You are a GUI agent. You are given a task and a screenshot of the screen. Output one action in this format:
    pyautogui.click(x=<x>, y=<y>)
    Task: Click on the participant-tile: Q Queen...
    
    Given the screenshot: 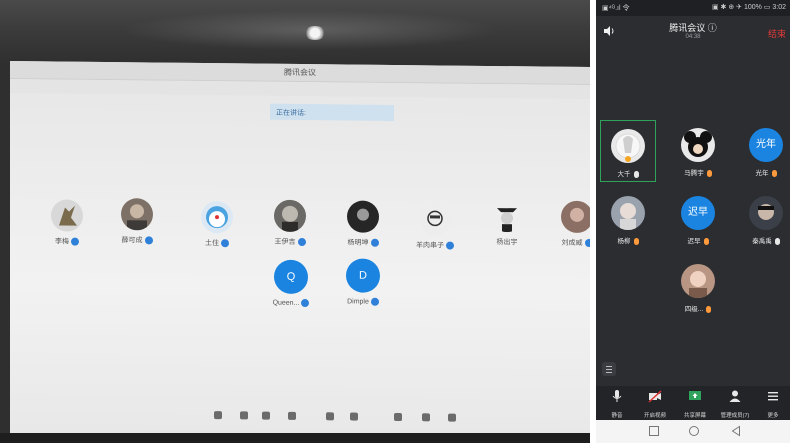 What is the action you would take?
    pyautogui.click(x=291, y=283)
    